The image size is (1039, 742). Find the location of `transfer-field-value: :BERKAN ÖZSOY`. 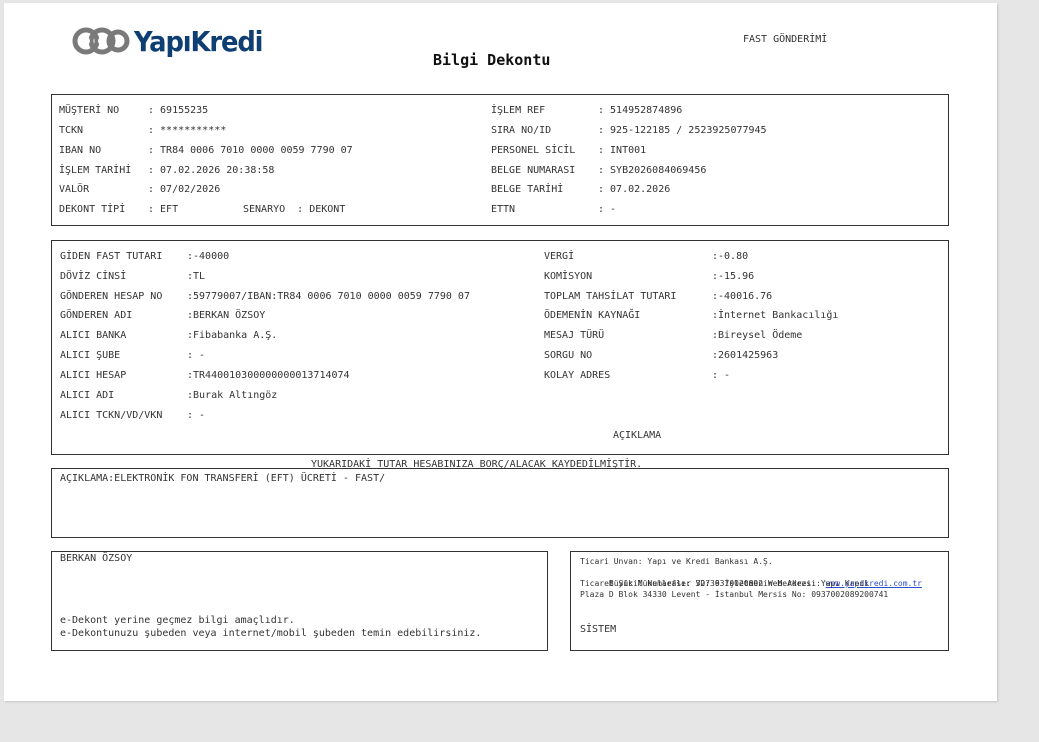

transfer-field-value: :BERKAN ÖZSOY is located at coordinates (226, 315).